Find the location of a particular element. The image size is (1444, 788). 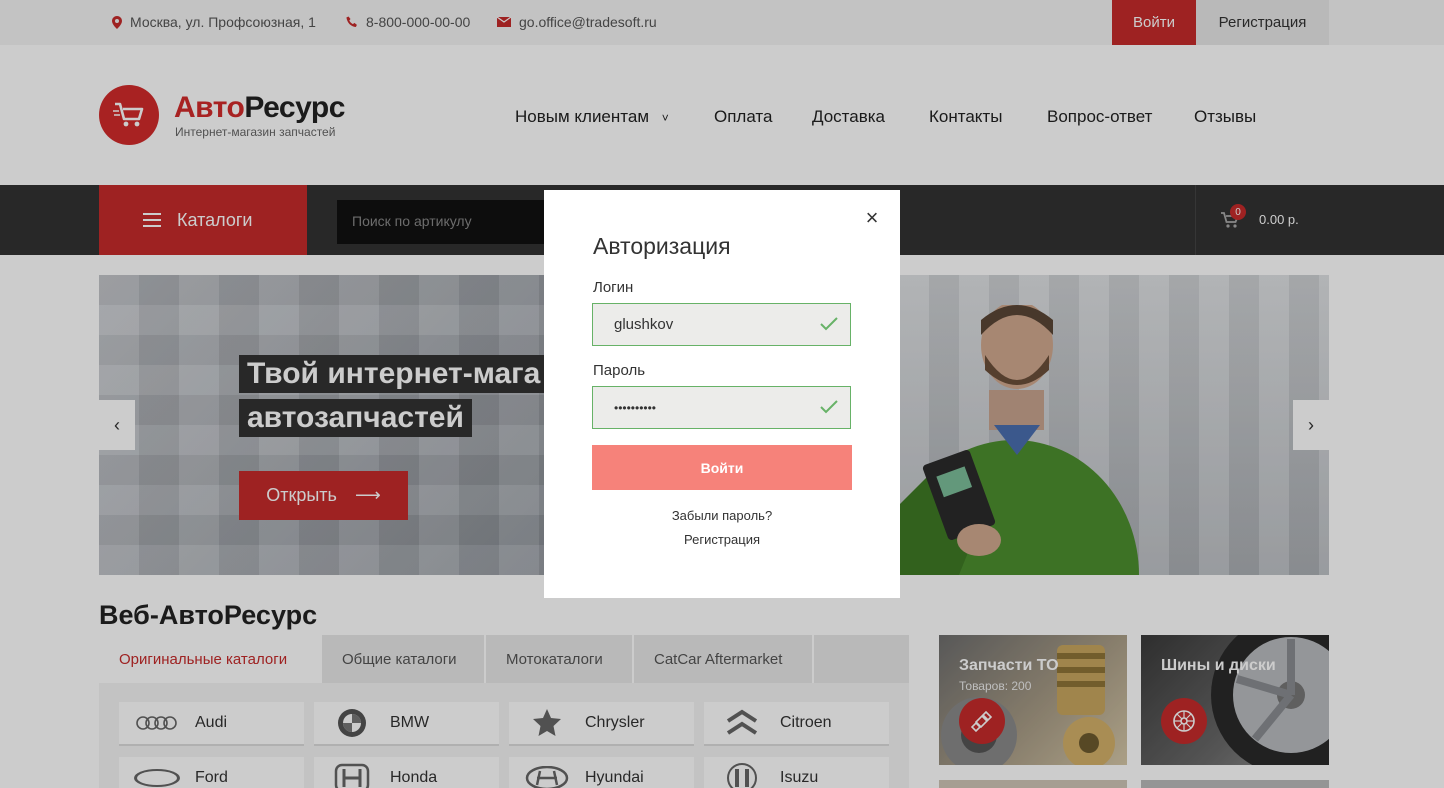

modal-title: Авторизация is located at coordinates (662, 246).